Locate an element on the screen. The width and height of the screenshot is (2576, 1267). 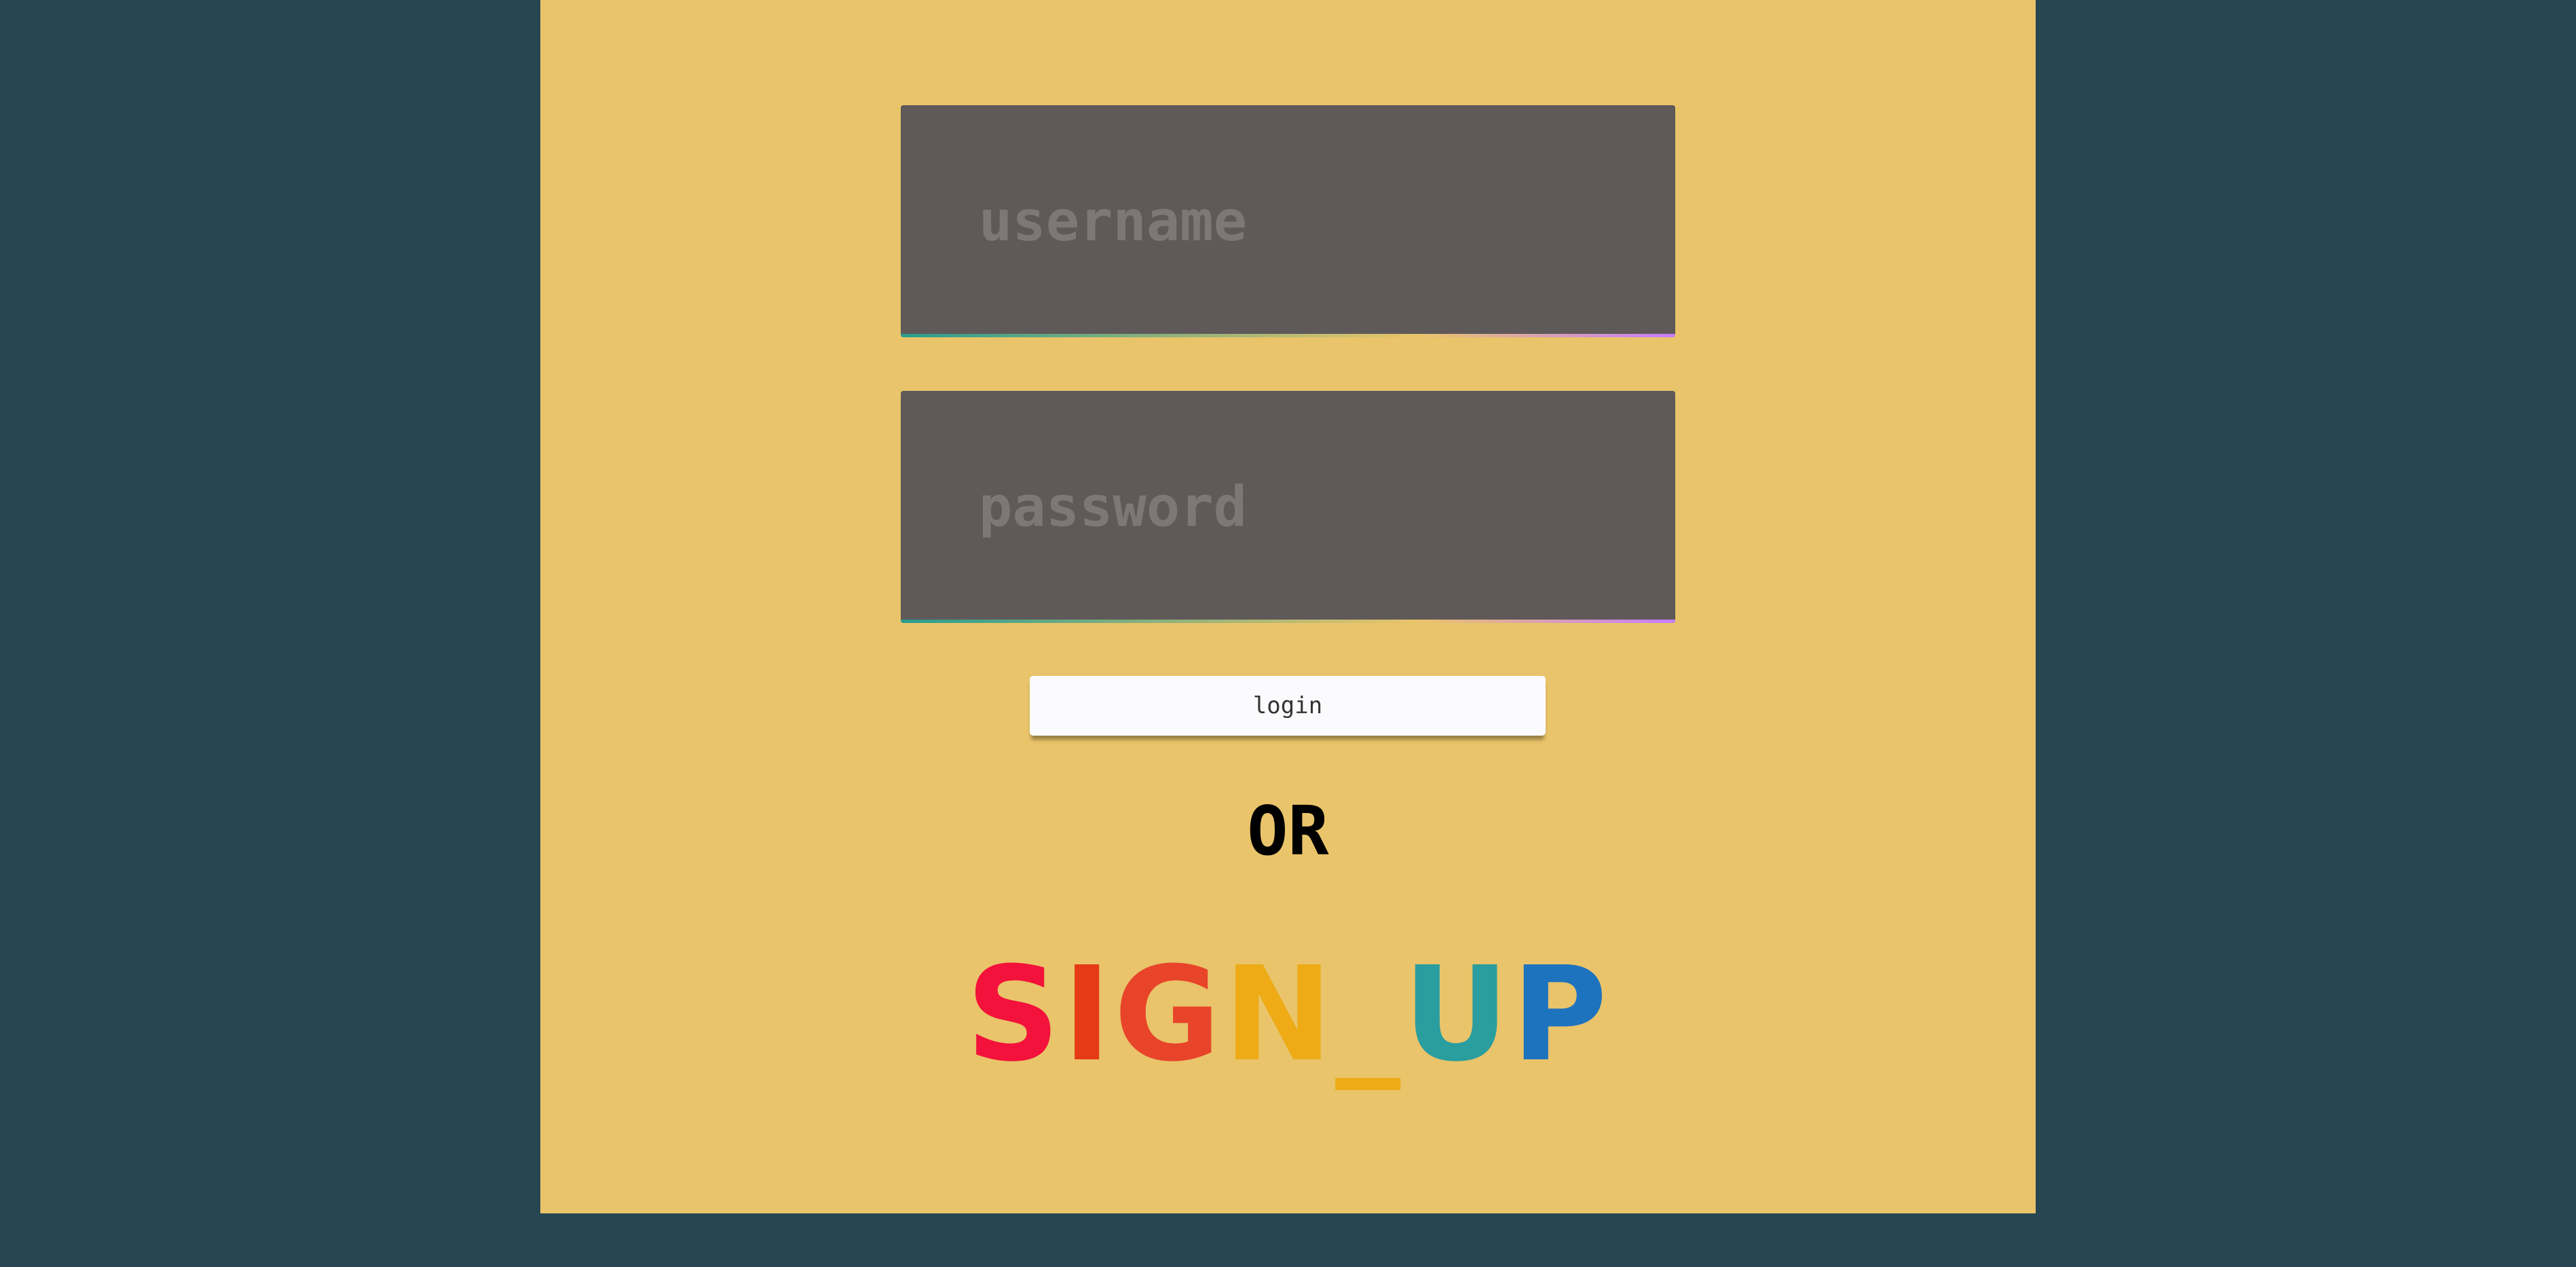
sign-up-letter: G is located at coordinates (1168, 1015).